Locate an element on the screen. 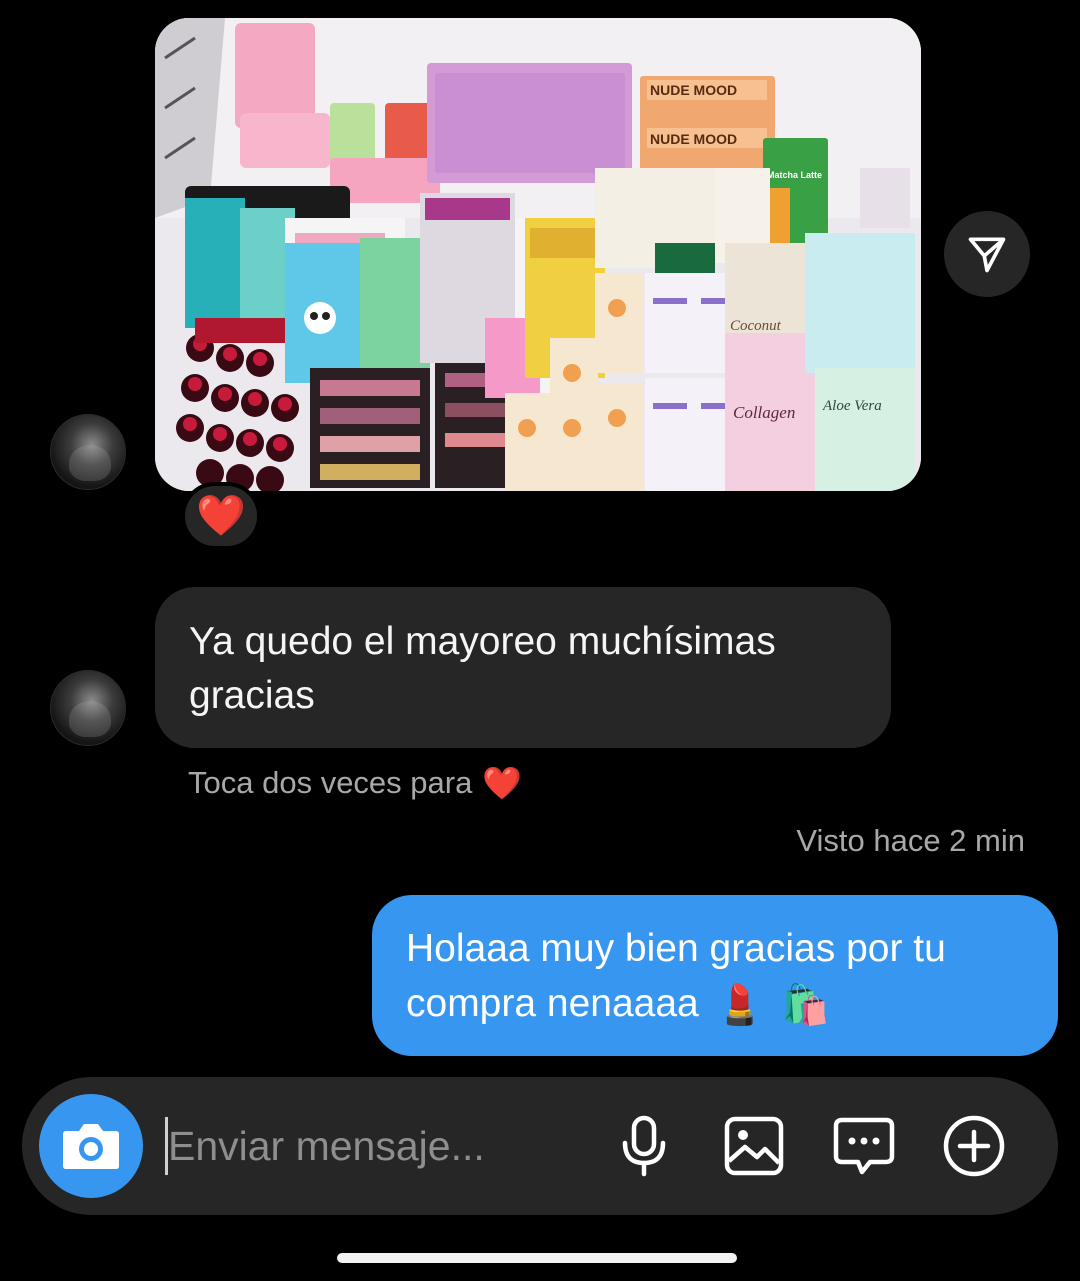 This screenshot has width=1080, height=1281. seen-status: Visto hace 2 min is located at coordinates (910, 840).